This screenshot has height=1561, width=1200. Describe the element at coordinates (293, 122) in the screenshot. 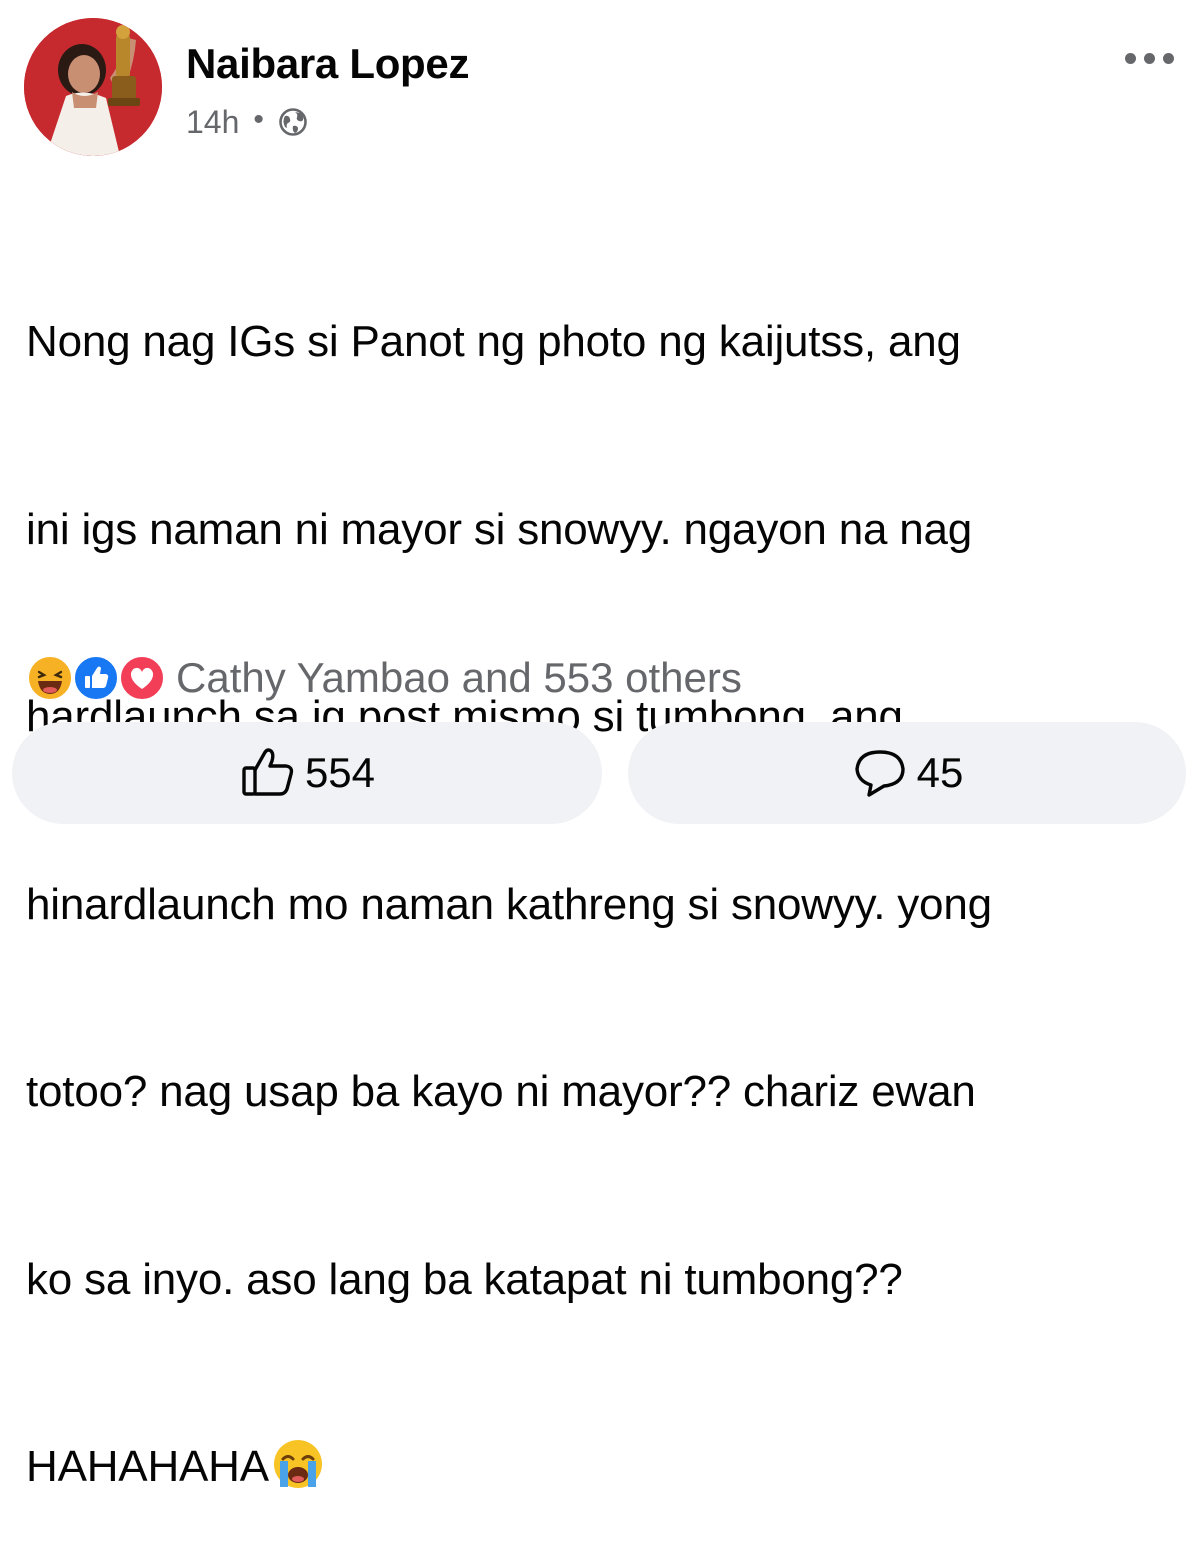

I see `globe-icon` at that location.